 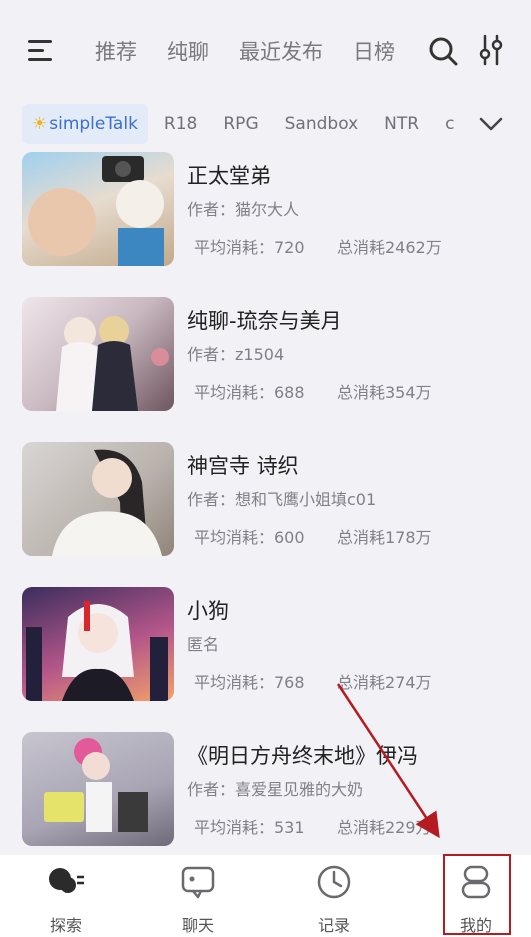 What do you see at coordinates (180, 124) in the screenshot?
I see `chip-r18: R18` at bounding box center [180, 124].